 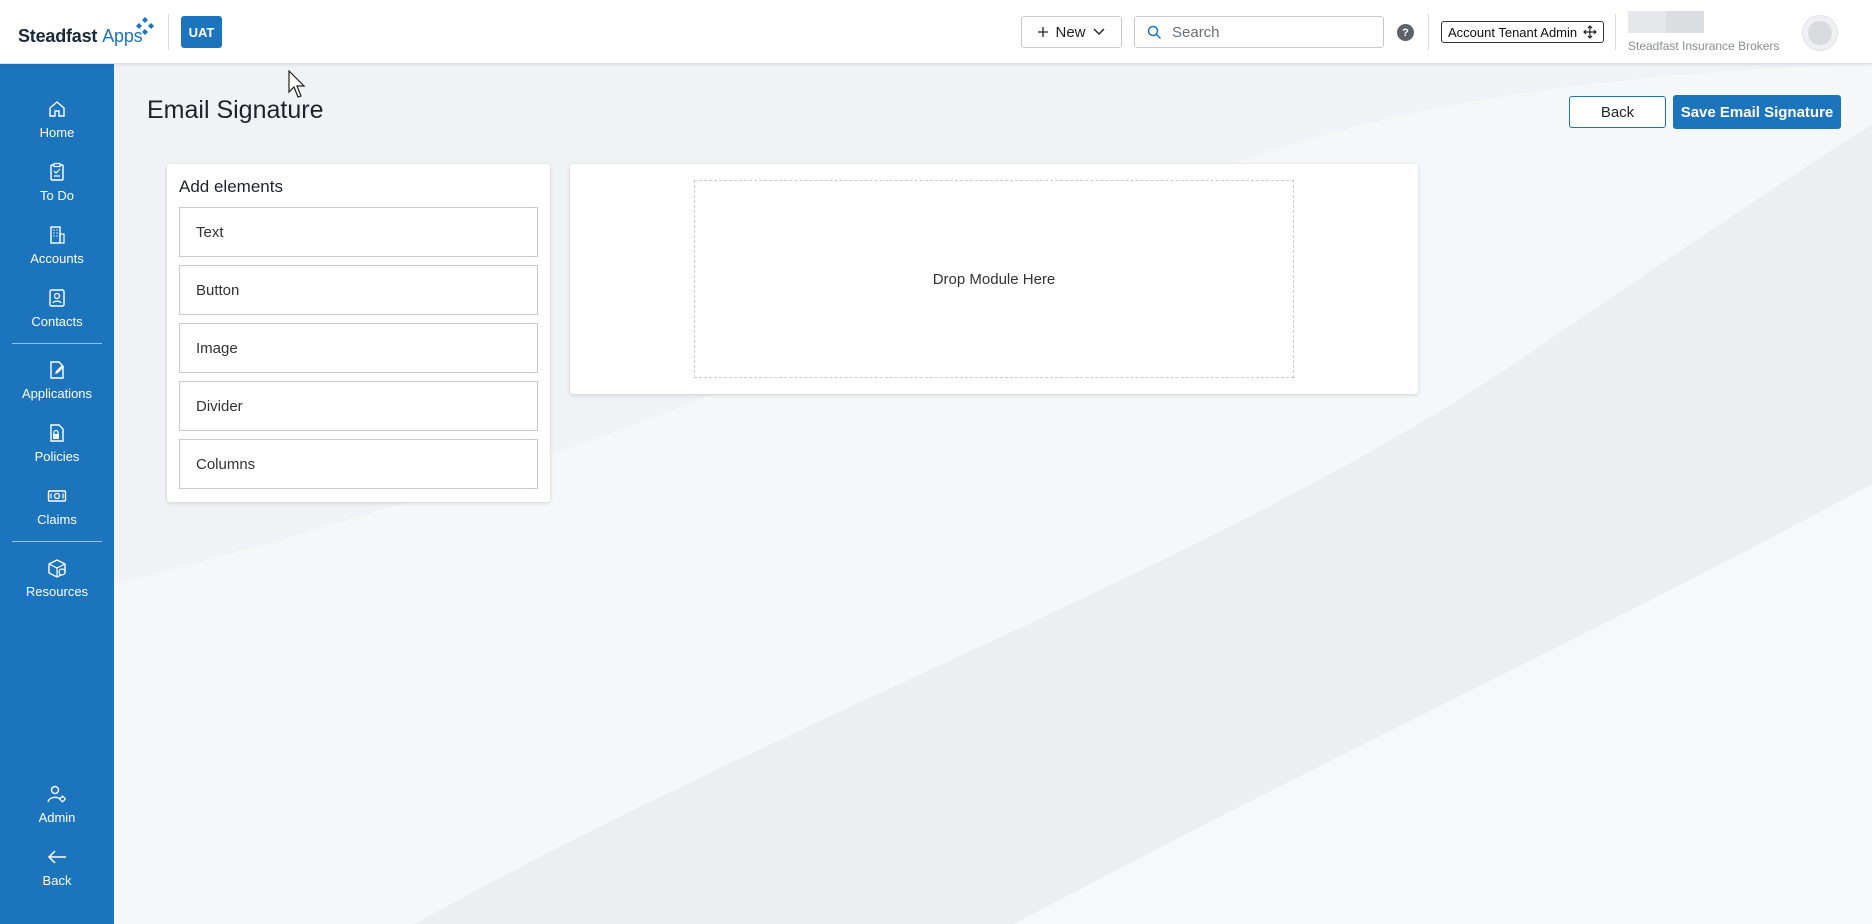 What do you see at coordinates (1704, 46) in the screenshot?
I see `organization-name: Steadfast Insurance Brokers` at bounding box center [1704, 46].